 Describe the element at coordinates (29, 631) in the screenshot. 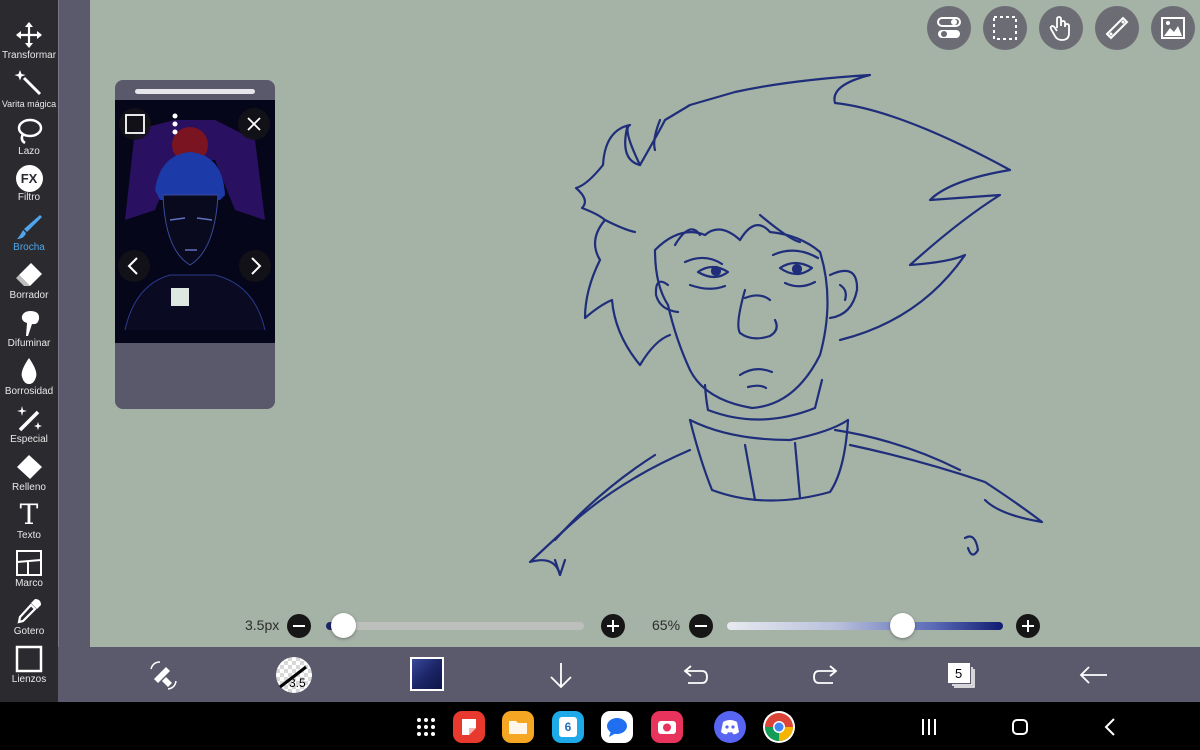

I see `tool-label: Gotero` at that location.